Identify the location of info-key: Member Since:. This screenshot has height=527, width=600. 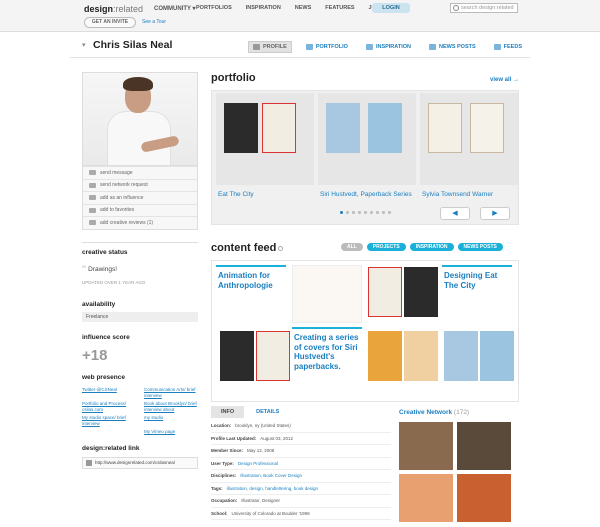
(227, 451).